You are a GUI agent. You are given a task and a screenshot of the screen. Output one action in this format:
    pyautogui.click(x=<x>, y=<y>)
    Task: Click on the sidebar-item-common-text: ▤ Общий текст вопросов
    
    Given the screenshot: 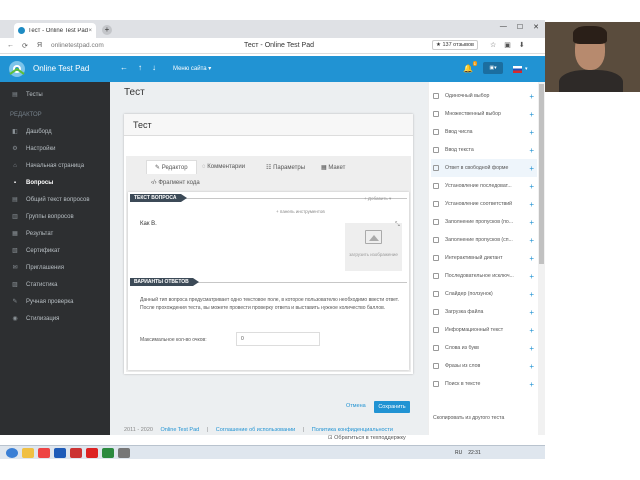 What is the action you would take?
    pyautogui.click(x=55, y=200)
    